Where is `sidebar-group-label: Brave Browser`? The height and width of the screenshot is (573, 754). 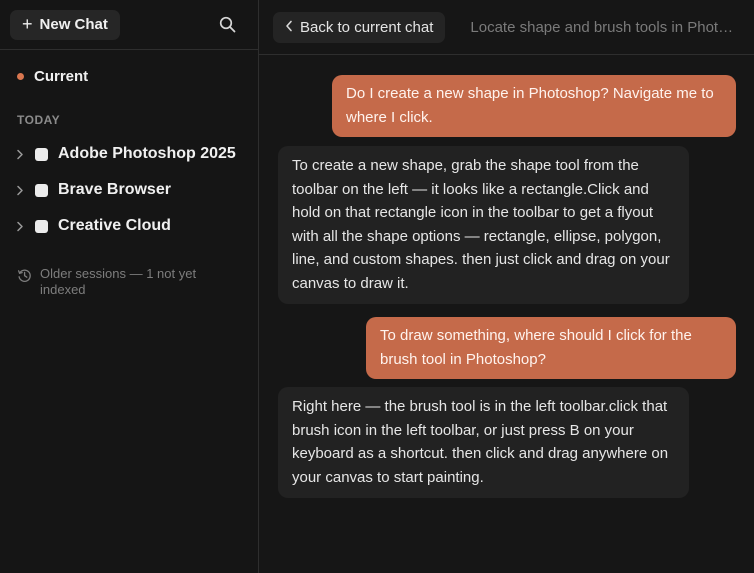 sidebar-group-label: Brave Browser is located at coordinates (114, 189).